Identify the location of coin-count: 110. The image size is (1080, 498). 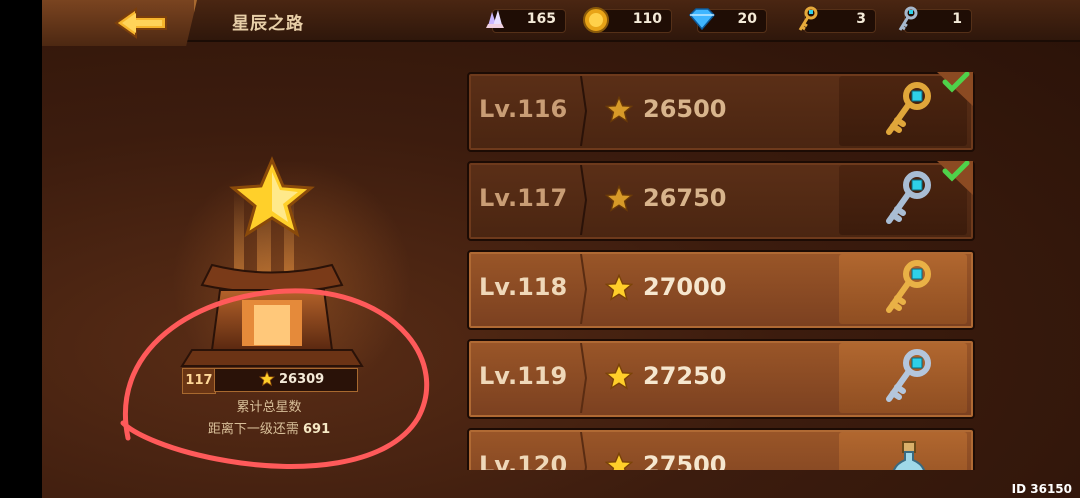
(647, 19).